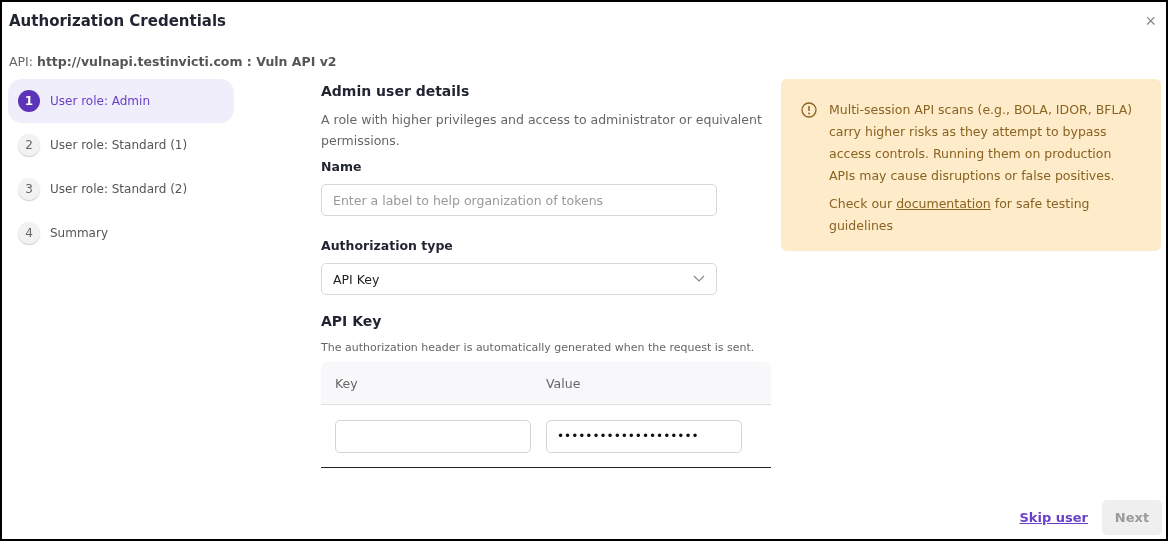  I want to click on helper-text: The authorization header is automatically generated when the request is sent., so click(538, 347).